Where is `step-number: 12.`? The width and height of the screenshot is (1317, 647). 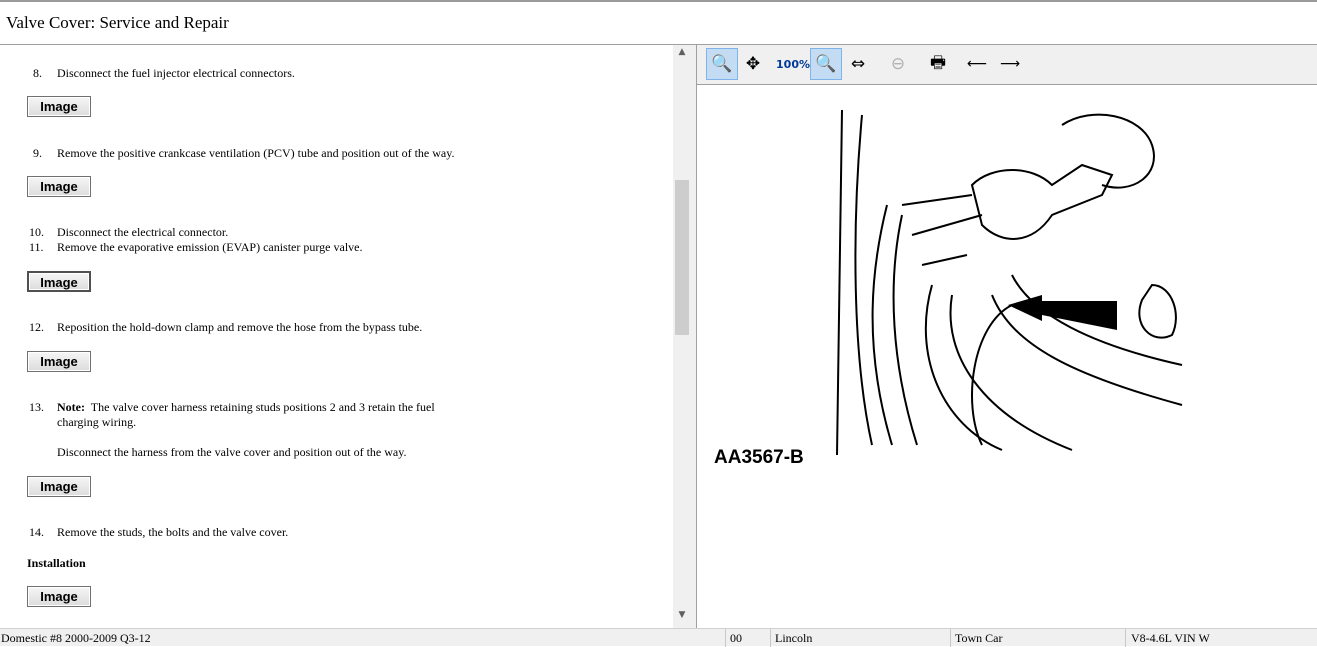
step-number: 12. is located at coordinates (36, 327).